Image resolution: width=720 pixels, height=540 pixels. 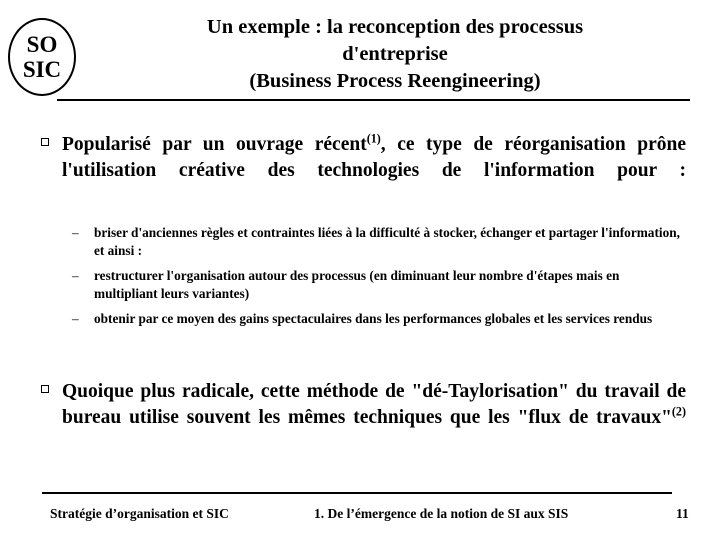 I want to click on logo-line-1: SO, so click(x=42, y=44).